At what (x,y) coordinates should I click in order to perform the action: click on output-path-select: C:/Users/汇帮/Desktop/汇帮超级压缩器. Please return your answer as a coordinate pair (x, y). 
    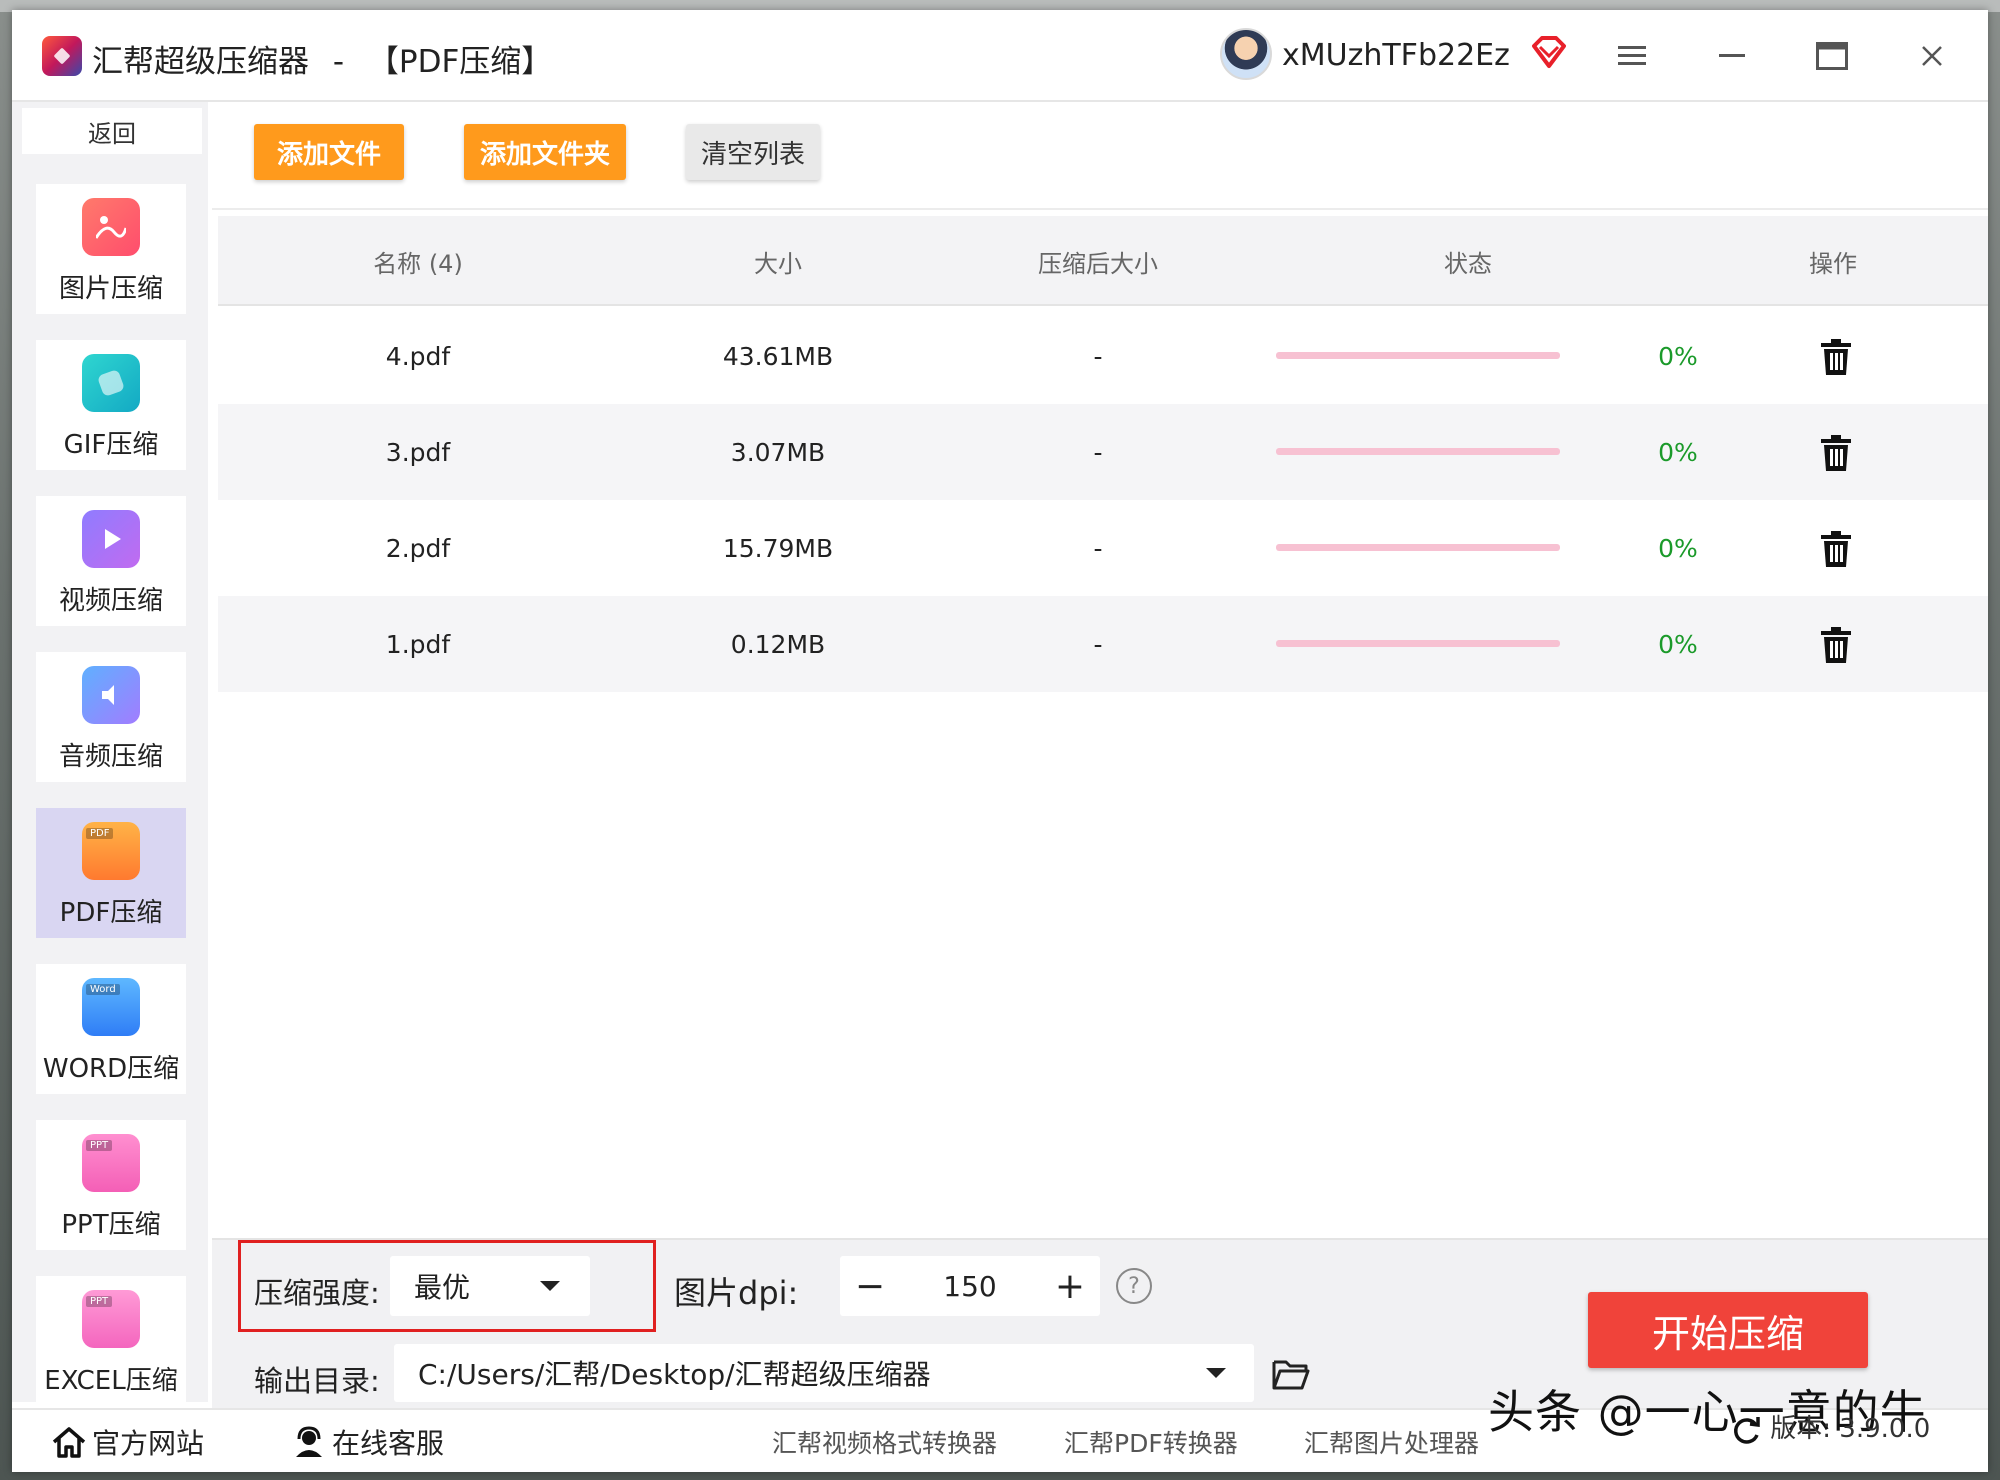
    Looking at the image, I should click on (824, 1373).